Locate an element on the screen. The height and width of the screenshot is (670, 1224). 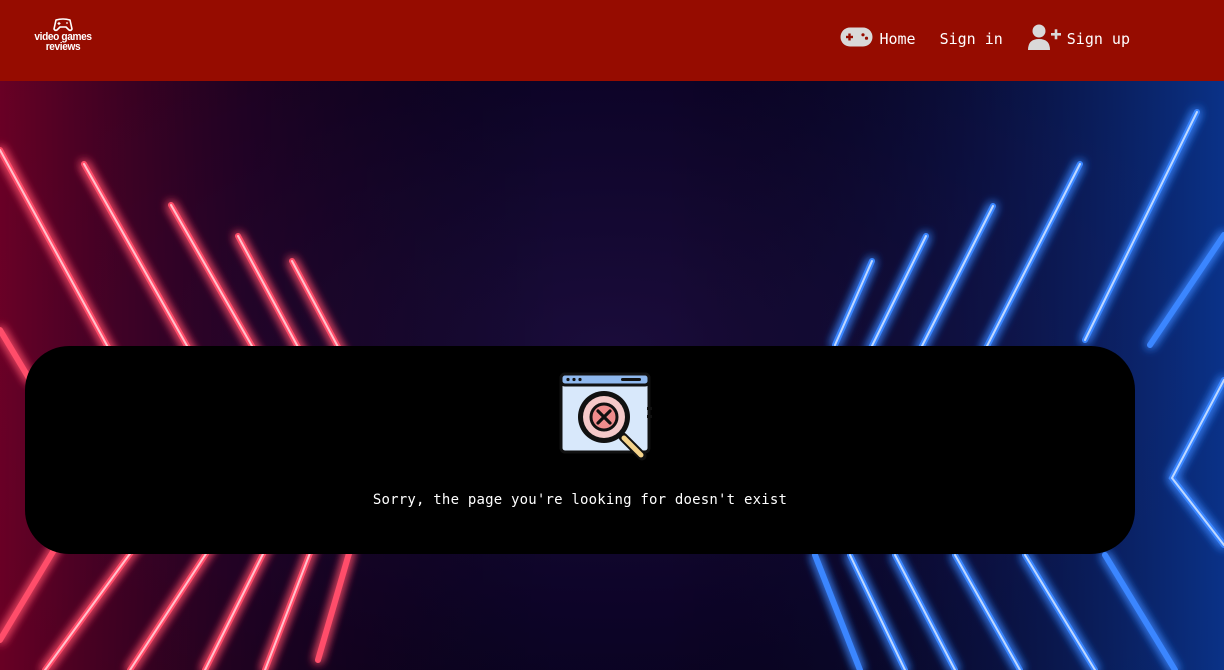
gamepad-logo-icon is located at coordinates (63, 25).